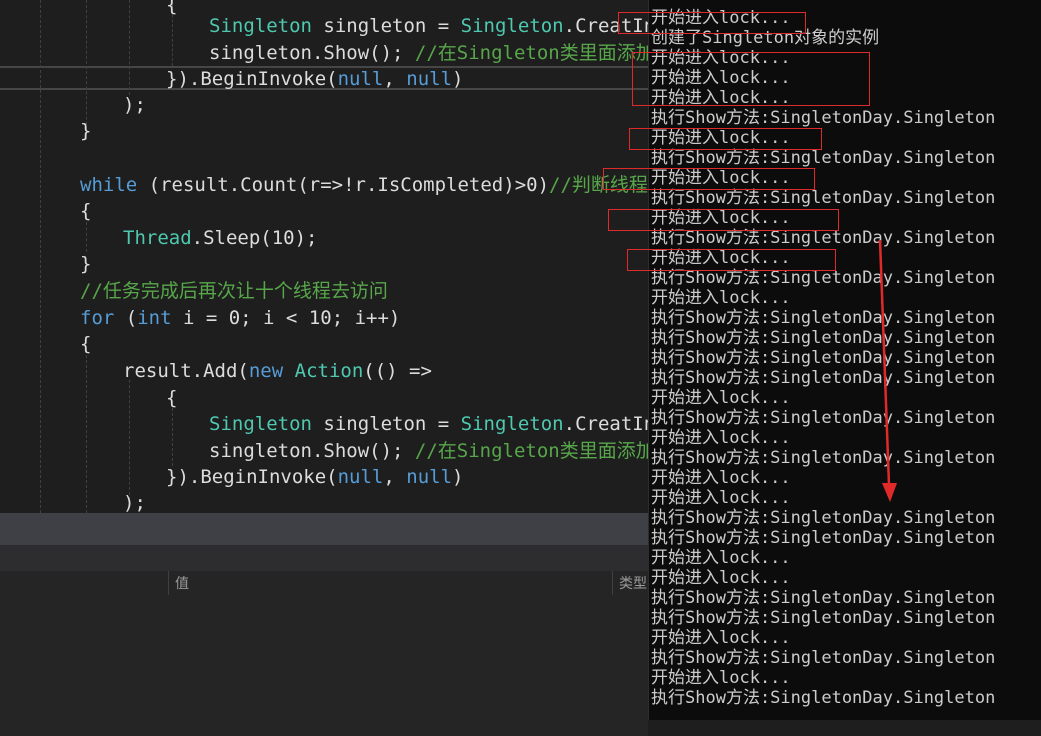 The width and height of the screenshot is (1041, 736). I want to click on code-token: }, so click(86, 264).